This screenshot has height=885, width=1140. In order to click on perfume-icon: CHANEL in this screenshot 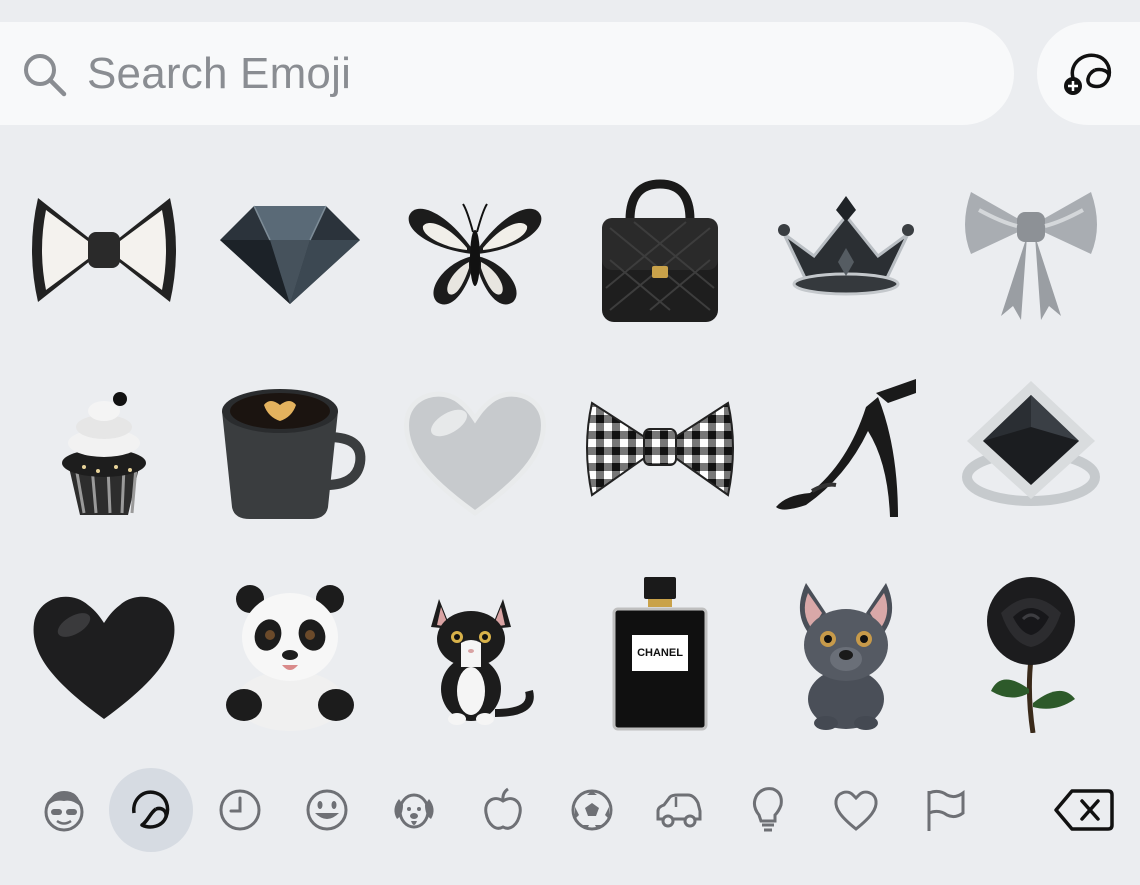, I will do `click(660, 654)`.